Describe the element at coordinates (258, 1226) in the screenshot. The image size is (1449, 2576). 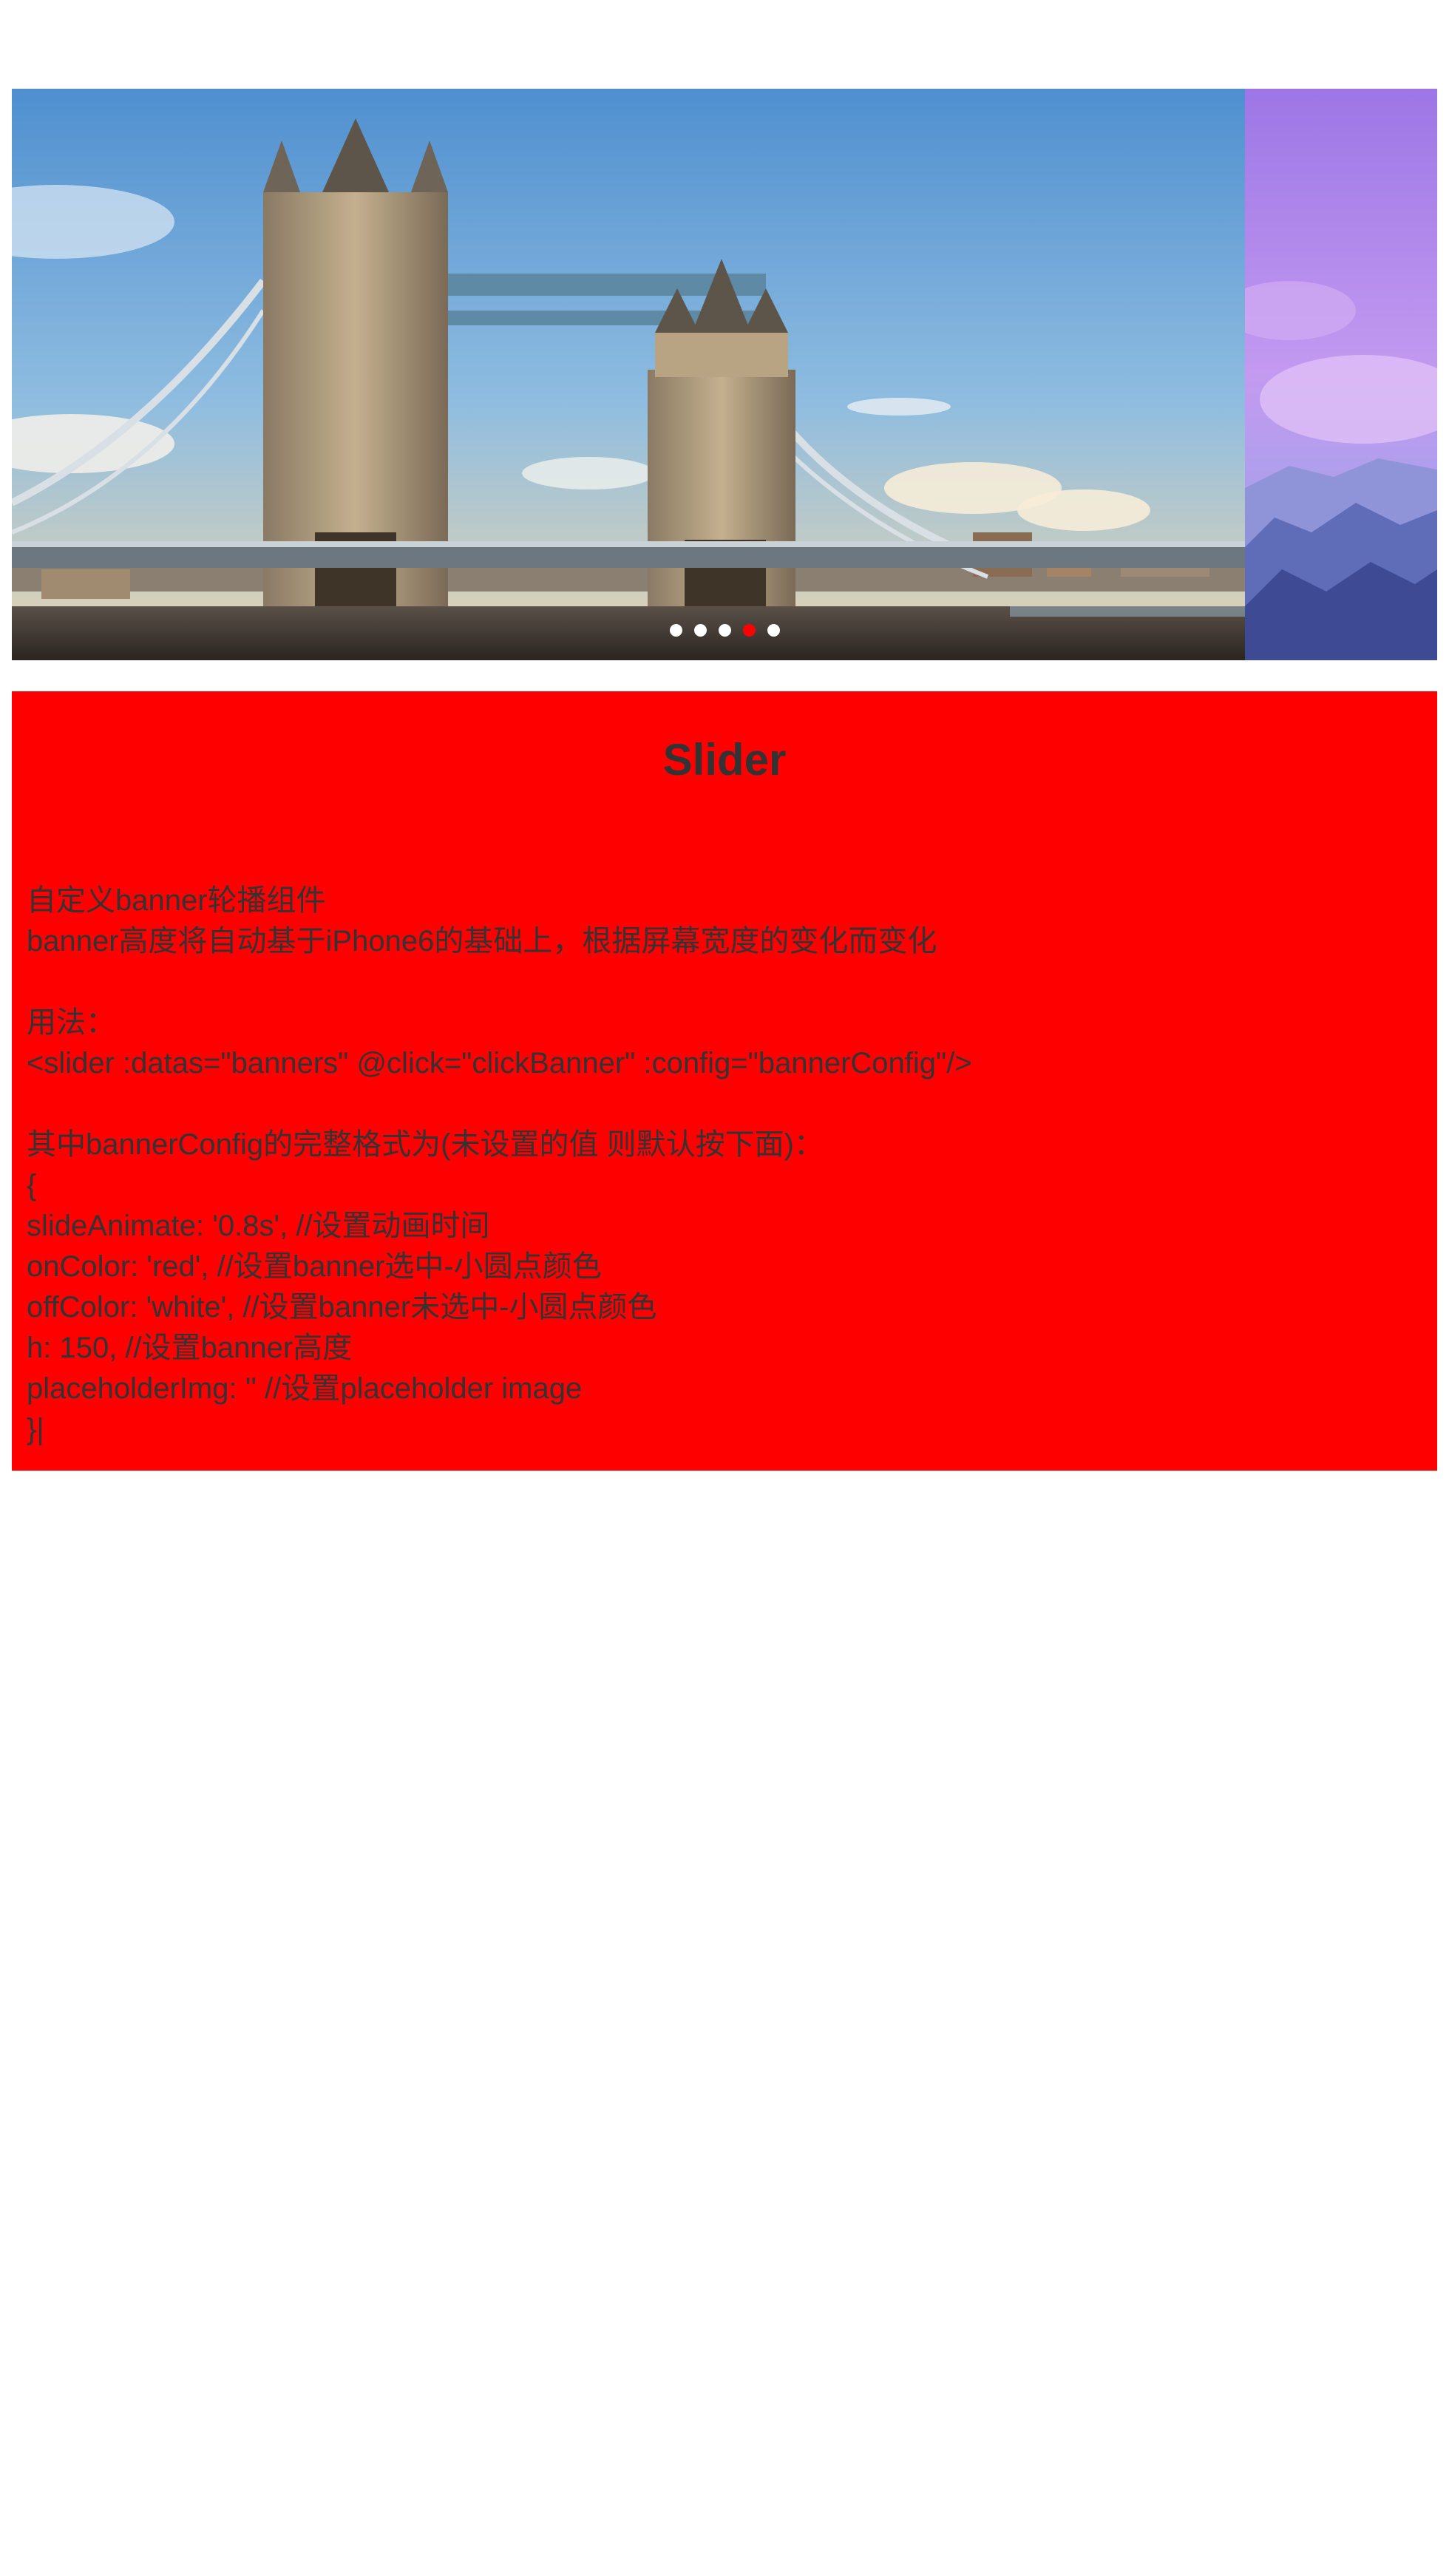
I see `description-line: slideAnimate: '0.8s', //设置动画时间` at that location.